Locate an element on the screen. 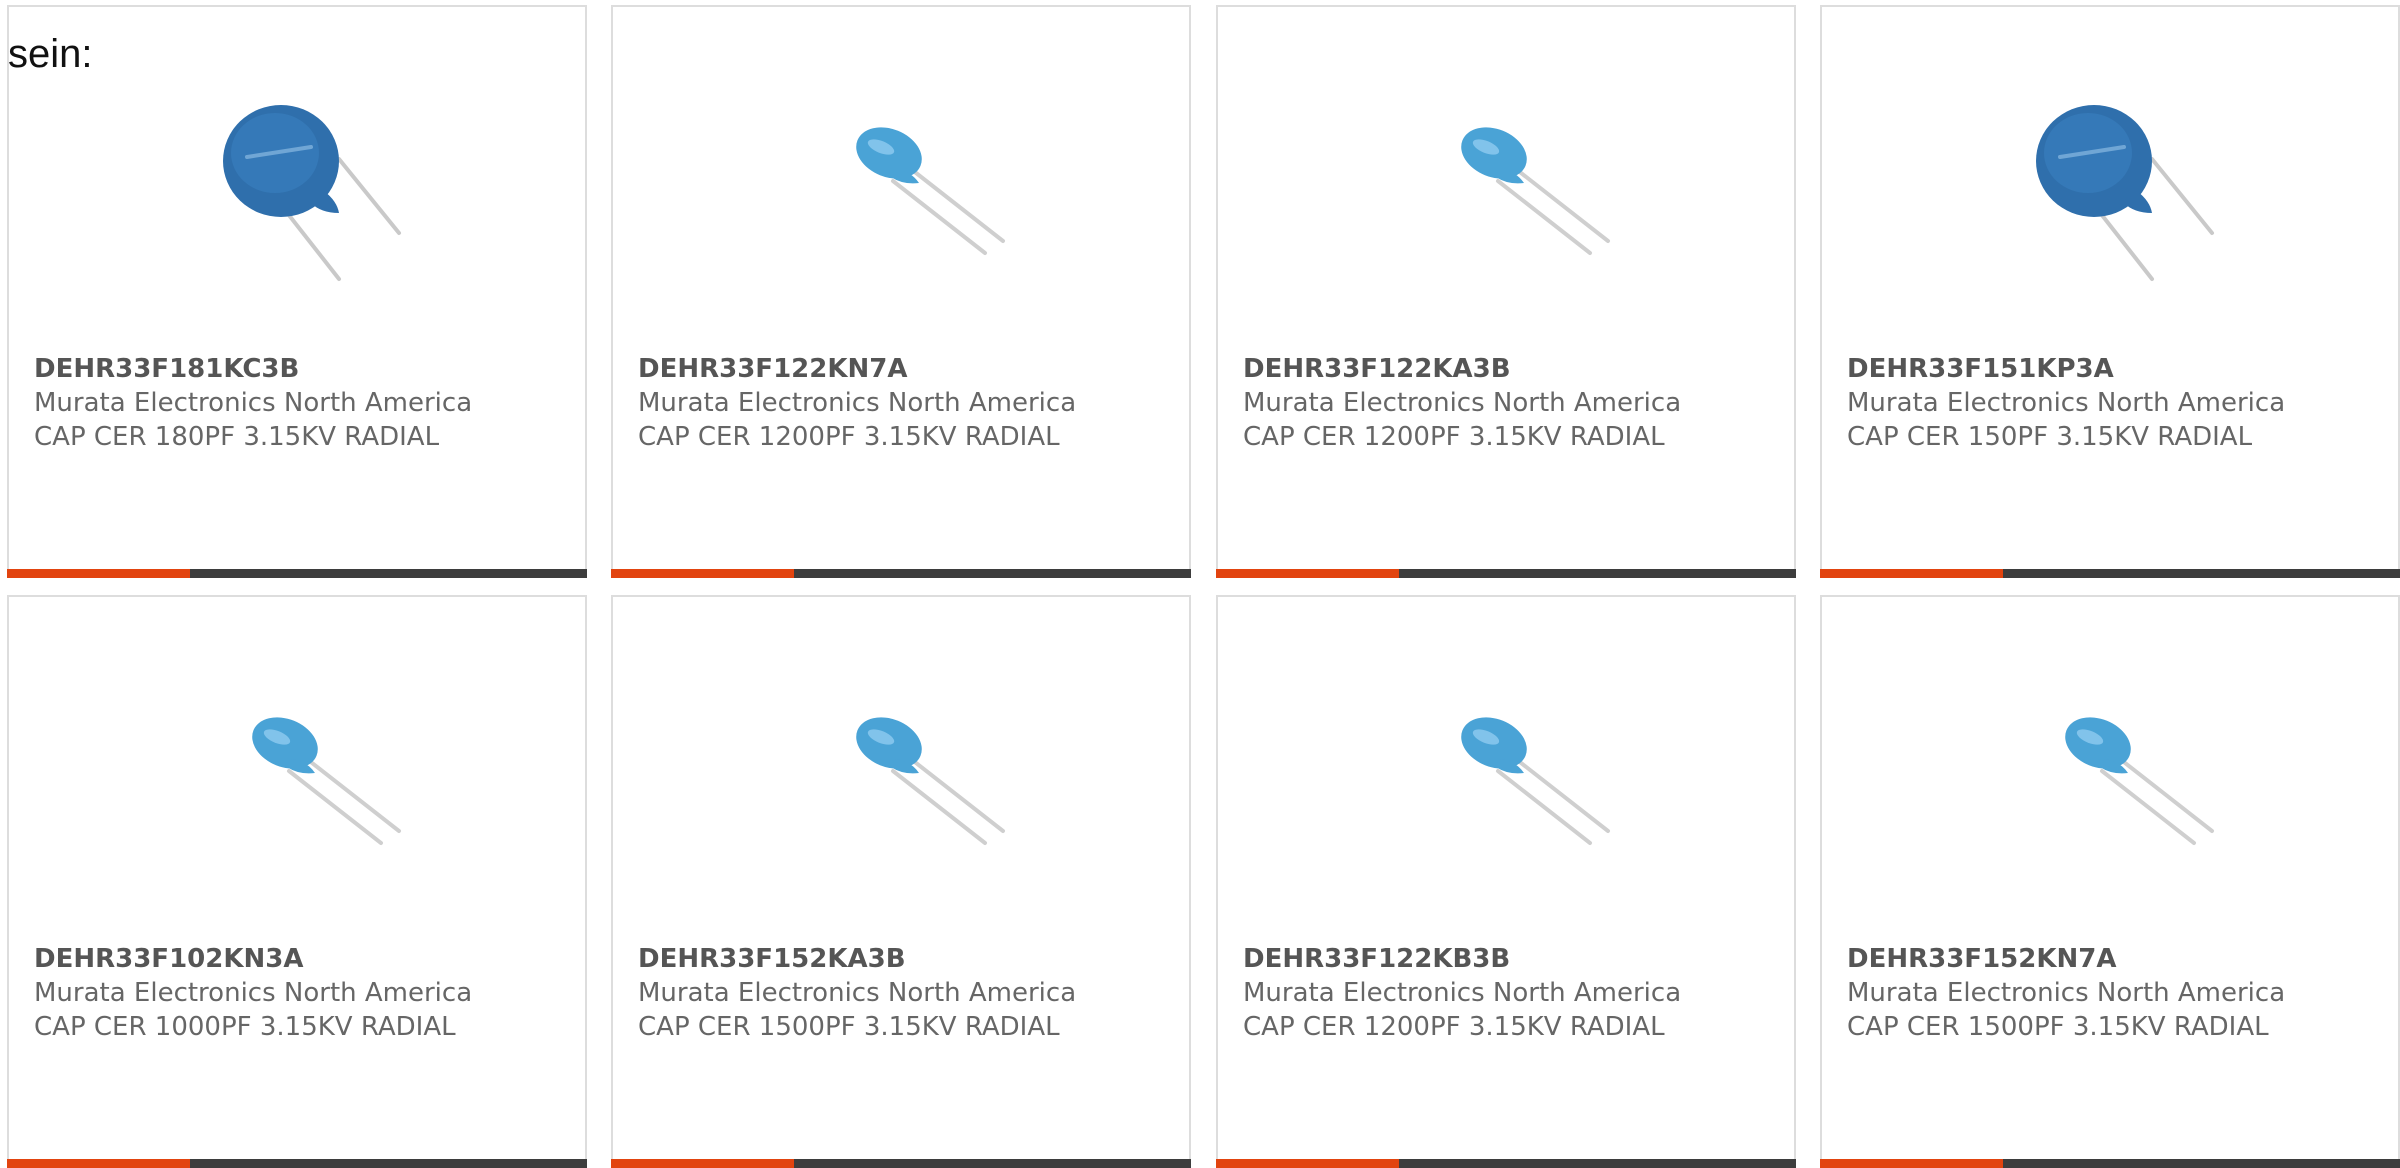 The image size is (2400, 1168). description: CAP CER 180PF 3.15KV RADIAL is located at coordinates (237, 437).